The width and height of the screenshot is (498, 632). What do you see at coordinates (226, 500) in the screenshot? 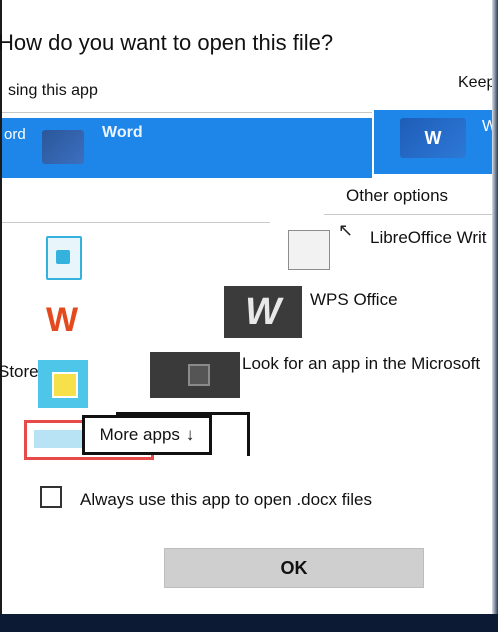
I see `always-use-label: Always use this app to open .docx files` at bounding box center [226, 500].